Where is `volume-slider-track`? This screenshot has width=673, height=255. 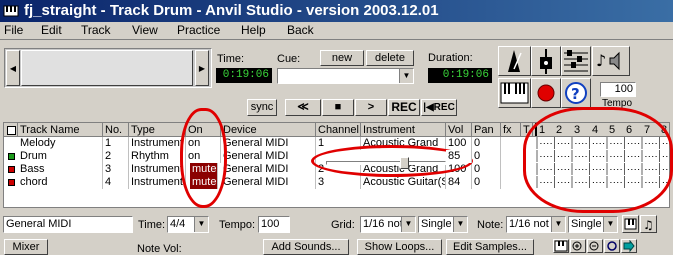
volume-slider-track is located at coordinates (386, 163).